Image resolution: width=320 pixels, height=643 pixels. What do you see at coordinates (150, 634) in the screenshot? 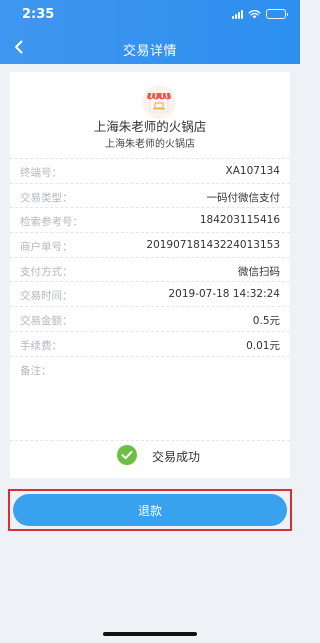
I see `home-indicator` at bounding box center [150, 634].